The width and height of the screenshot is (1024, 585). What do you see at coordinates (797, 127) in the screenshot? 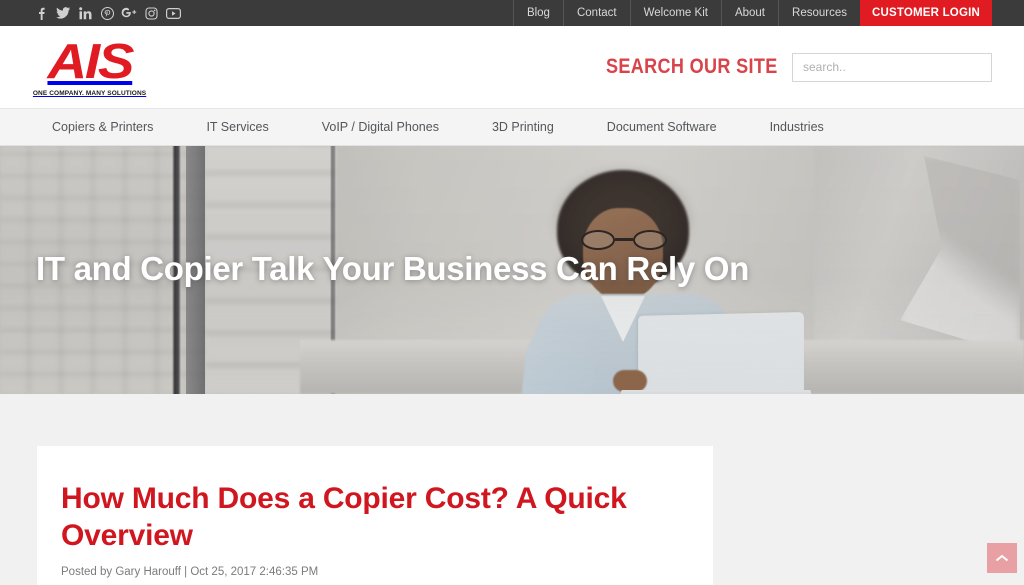
I see `nav-item-industries: Industries` at bounding box center [797, 127].